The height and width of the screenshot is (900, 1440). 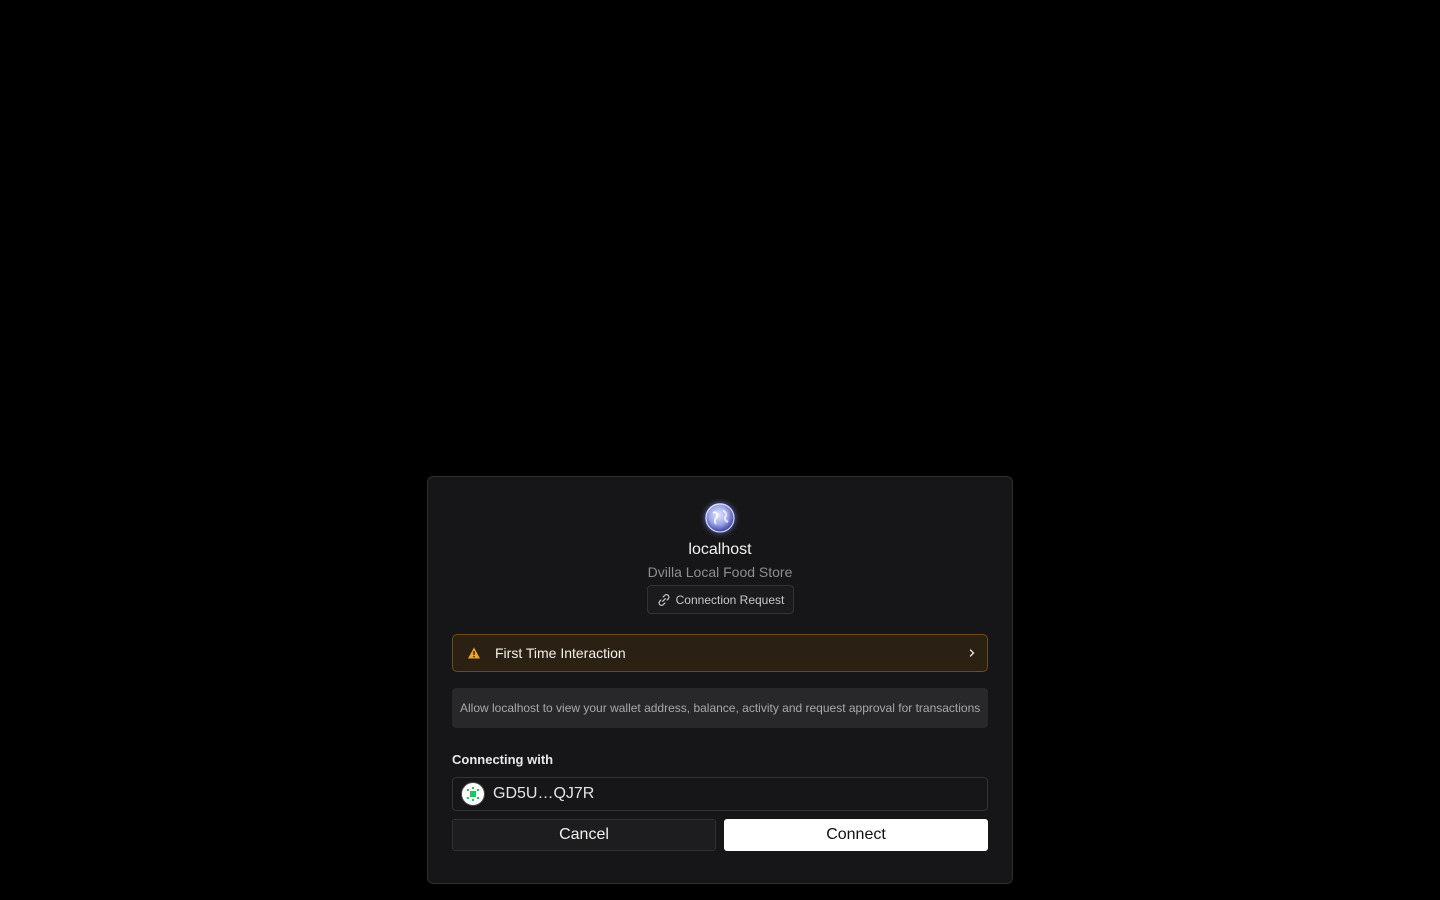 I want to click on connect-button: Connect, so click(x=856, y=835).